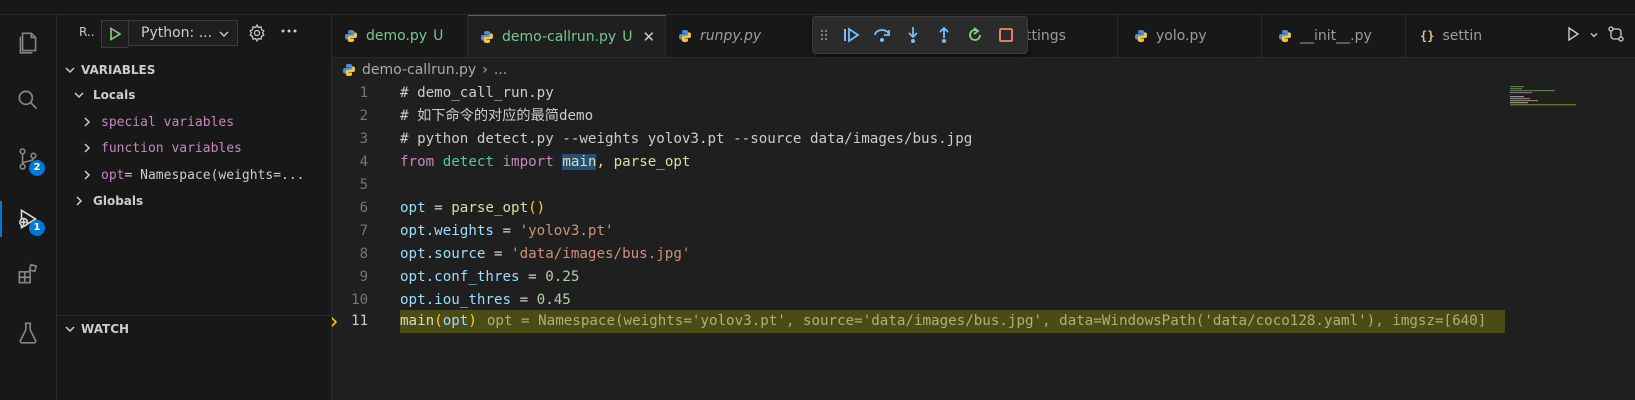  I want to click on step-out-icon, so click(943, 34).